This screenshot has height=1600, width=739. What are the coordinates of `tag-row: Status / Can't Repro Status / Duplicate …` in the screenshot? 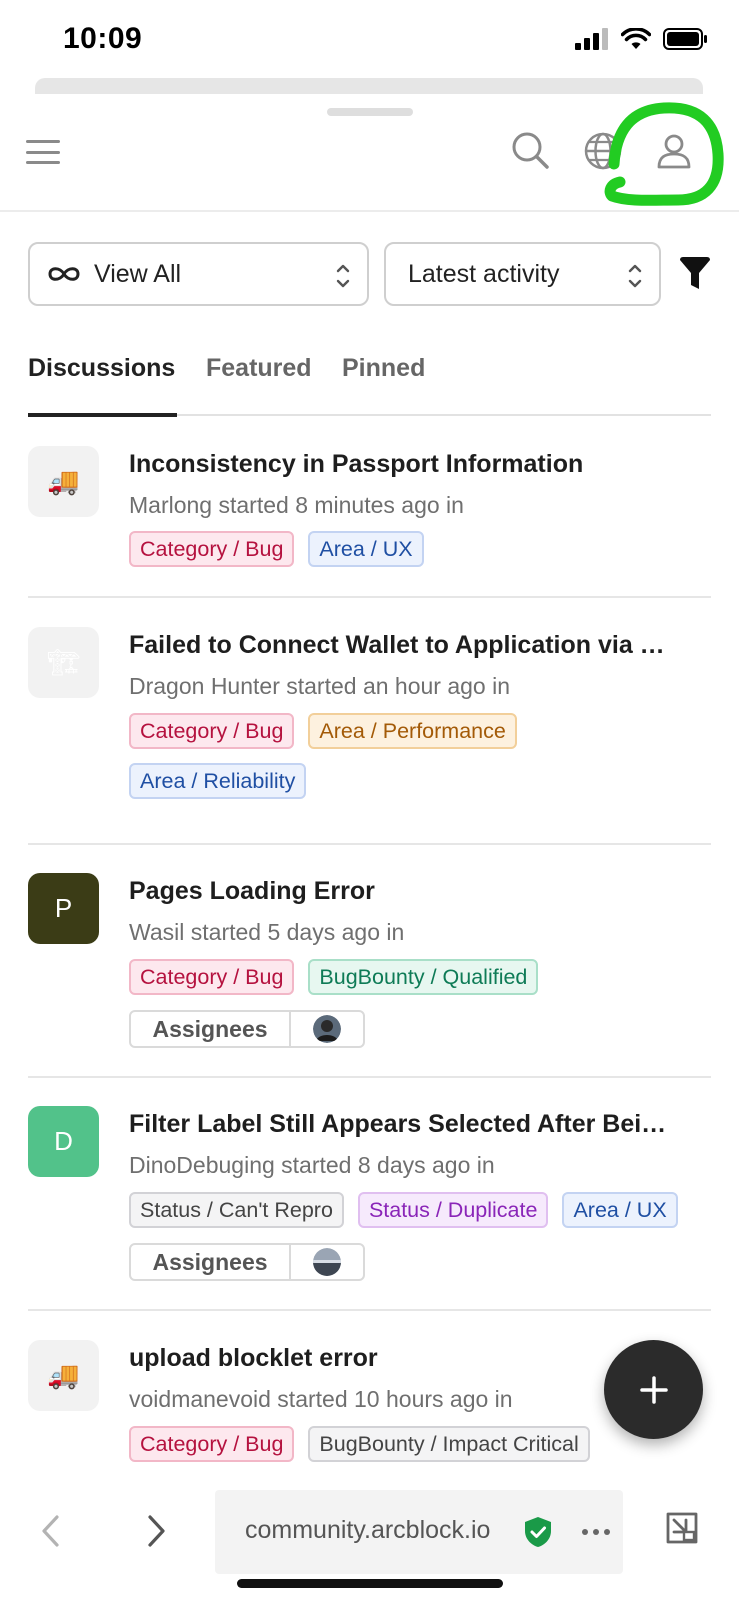 It's located at (403, 1210).